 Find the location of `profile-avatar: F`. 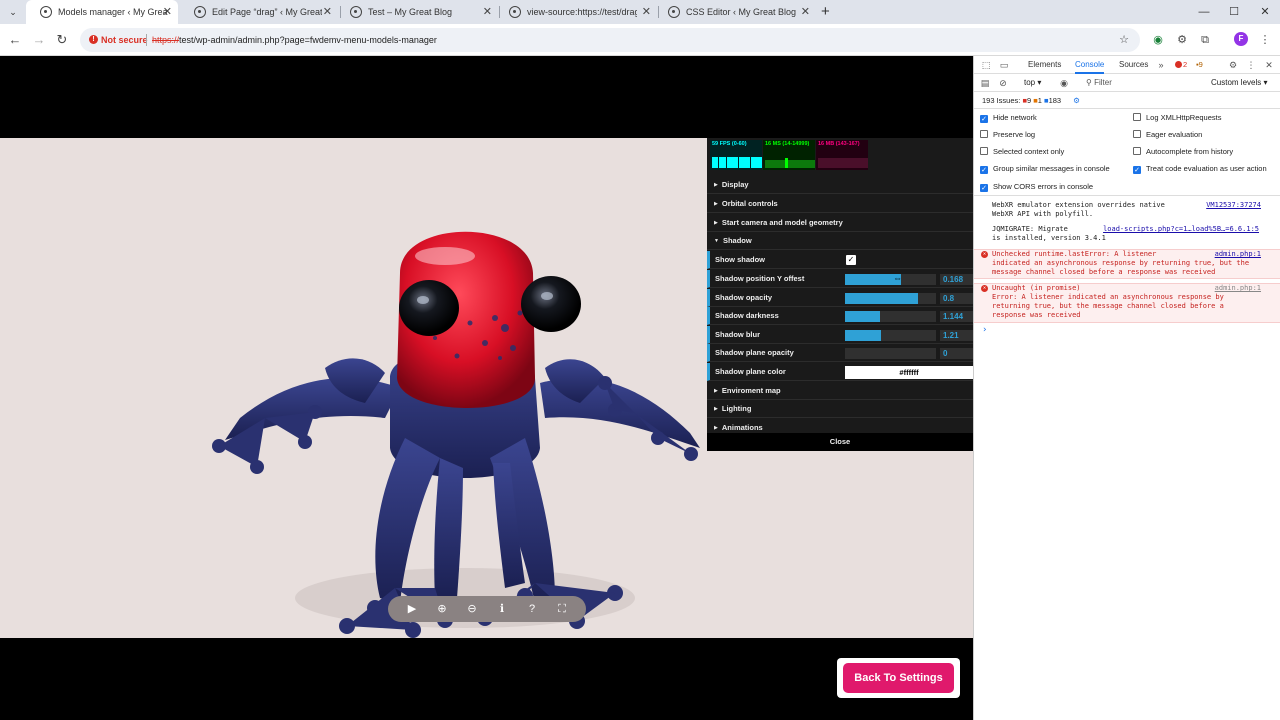

profile-avatar: F is located at coordinates (1241, 39).